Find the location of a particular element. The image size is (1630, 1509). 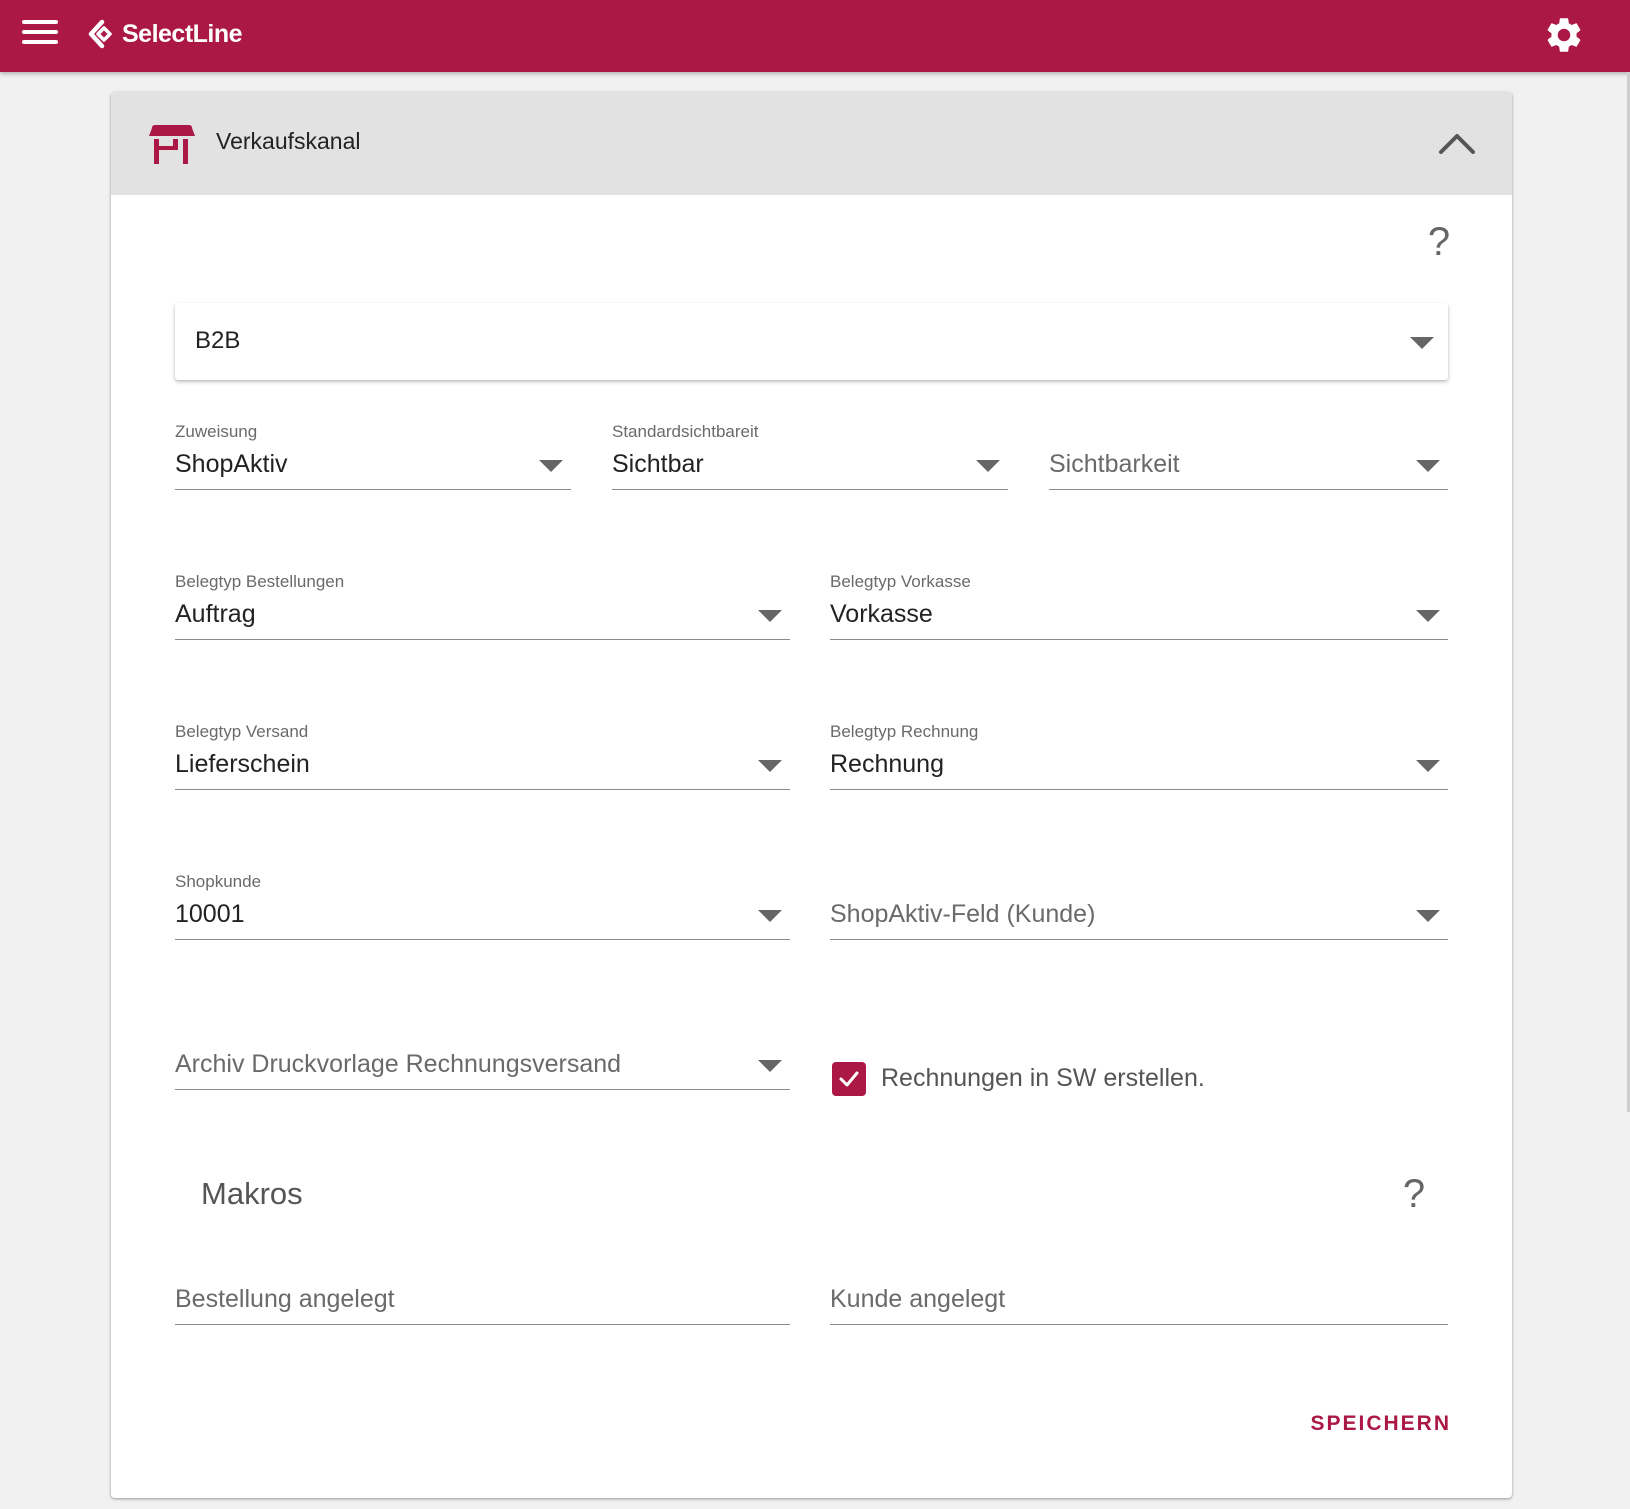

selectline-logo-icon is located at coordinates (100, 34).